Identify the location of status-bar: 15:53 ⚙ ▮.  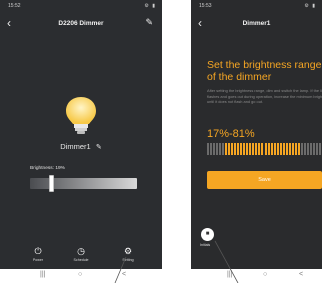
(256, 6).